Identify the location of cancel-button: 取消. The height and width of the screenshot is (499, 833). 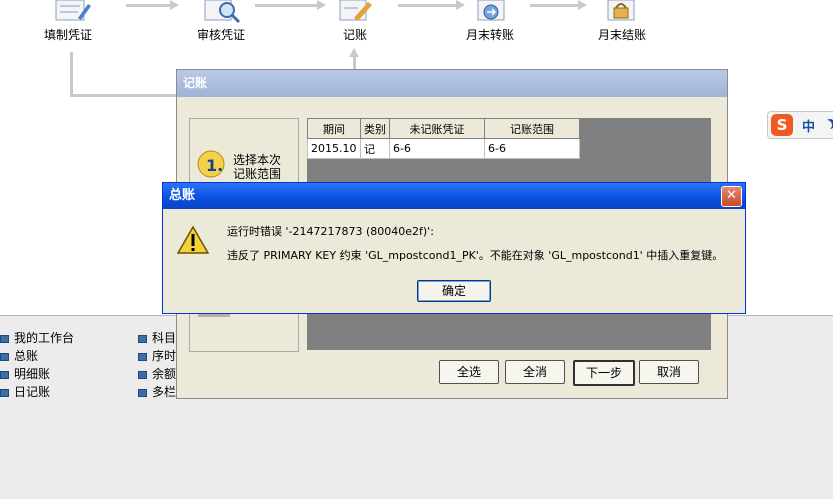
(669, 372).